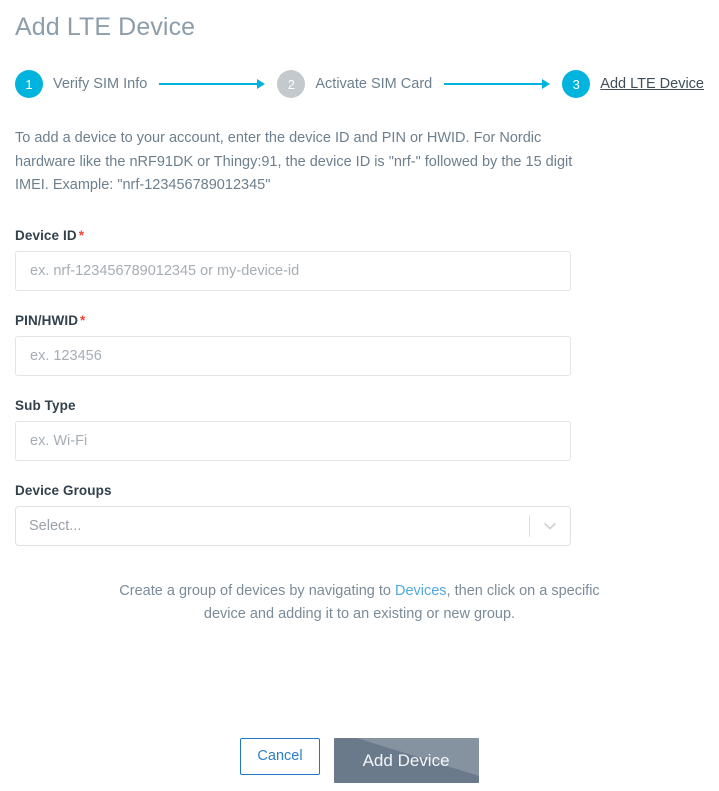  I want to click on pin-hwid-label-text: PIN/HWID, so click(47, 320).